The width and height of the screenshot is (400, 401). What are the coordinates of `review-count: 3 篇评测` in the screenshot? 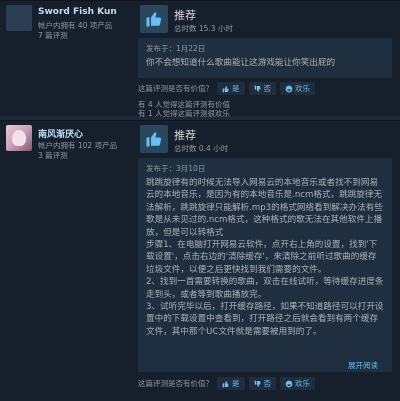 It's located at (53, 155).